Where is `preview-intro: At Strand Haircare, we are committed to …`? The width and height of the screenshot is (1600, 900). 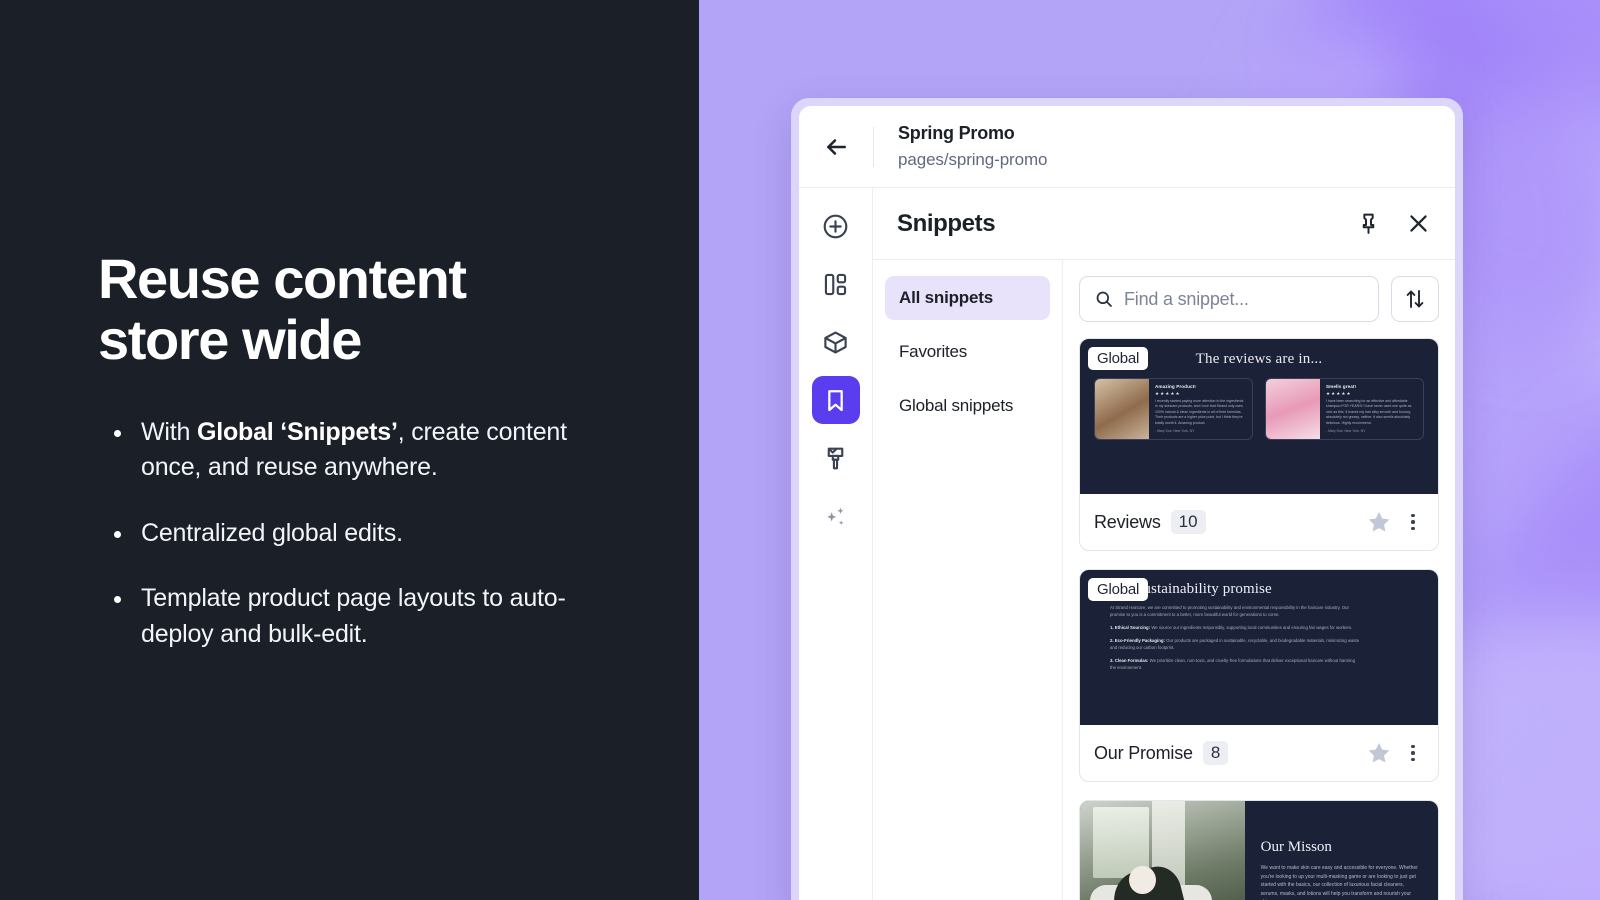 preview-intro: At Strand Haircare, we are committed to … is located at coordinates (1229, 611).